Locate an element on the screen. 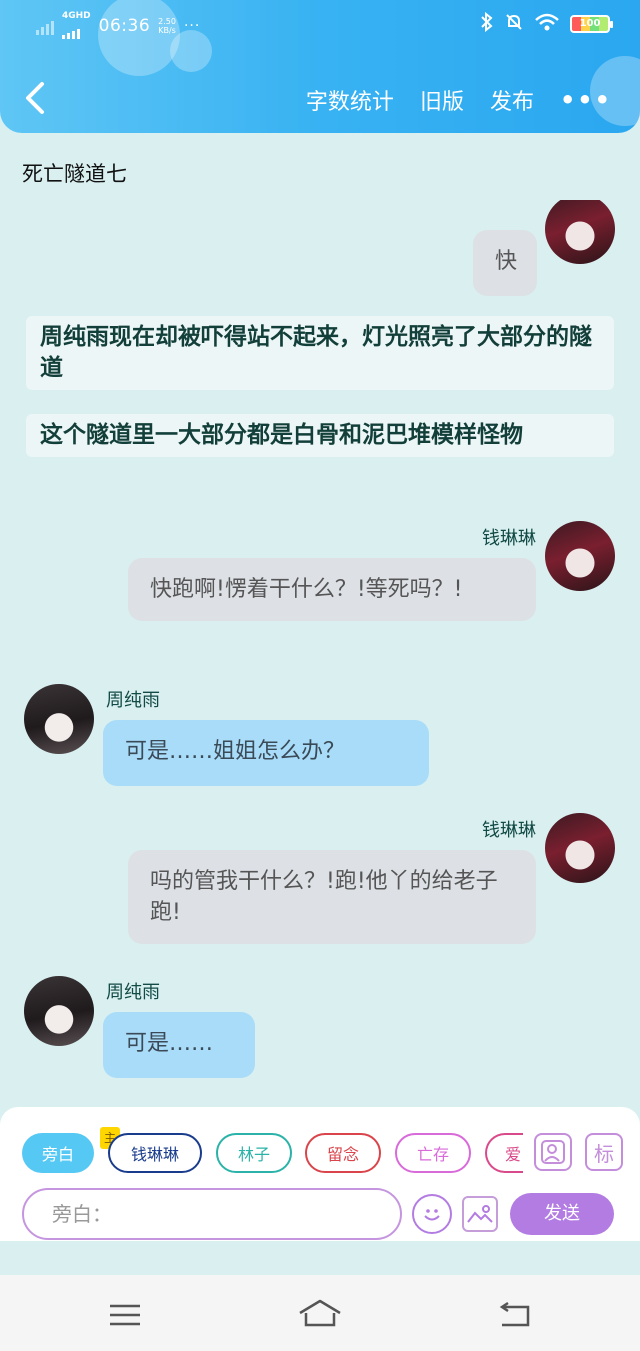 The width and height of the screenshot is (640, 1351). back-key is located at coordinates (515, 1317).